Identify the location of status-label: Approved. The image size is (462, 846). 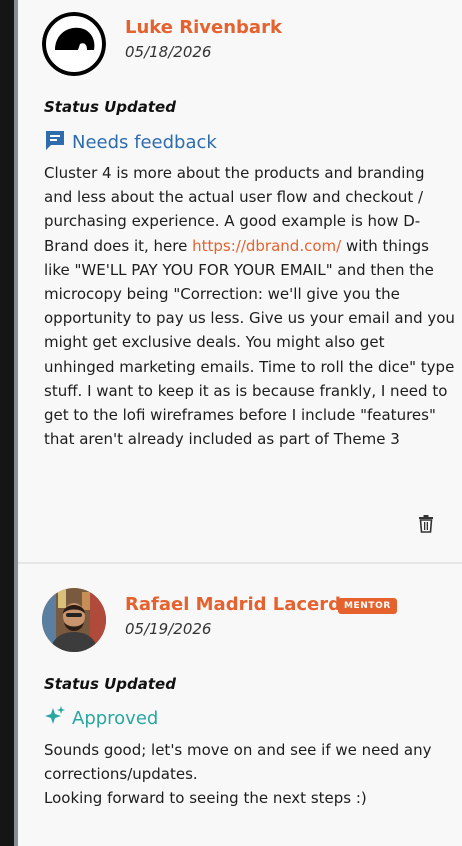
(115, 718).